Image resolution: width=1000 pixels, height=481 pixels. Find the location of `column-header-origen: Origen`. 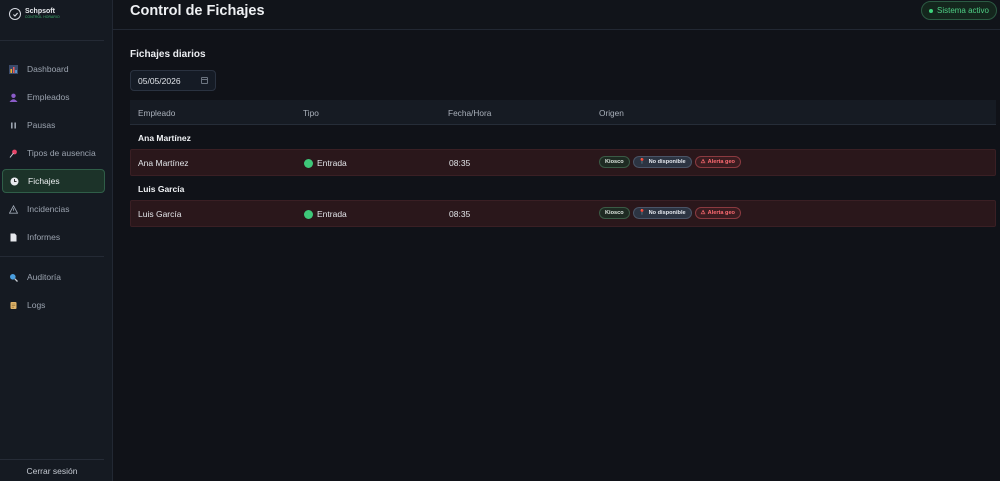

column-header-origen: Origen is located at coordinates (611, 113).